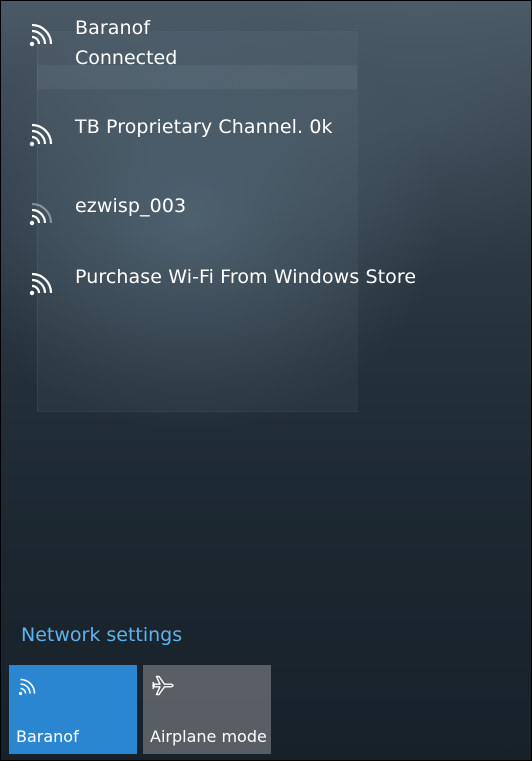  Describe the element at coordinates (266, 290) in the screenshot. I see `network-item-purchase-wifi: Purchase Wi-Fi From Windows Store` at that location.